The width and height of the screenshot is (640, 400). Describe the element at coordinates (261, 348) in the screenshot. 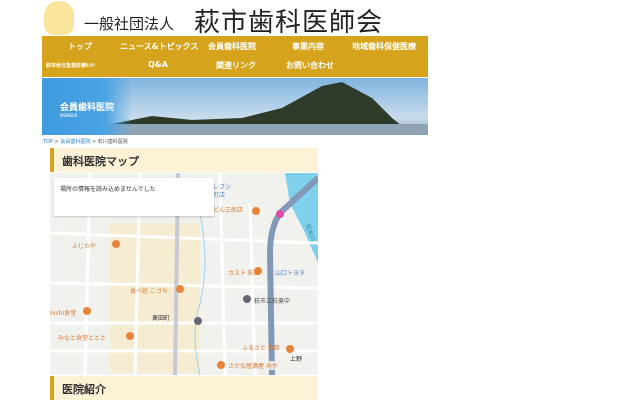

I see `map-label: ふるさと 家族` at that location.